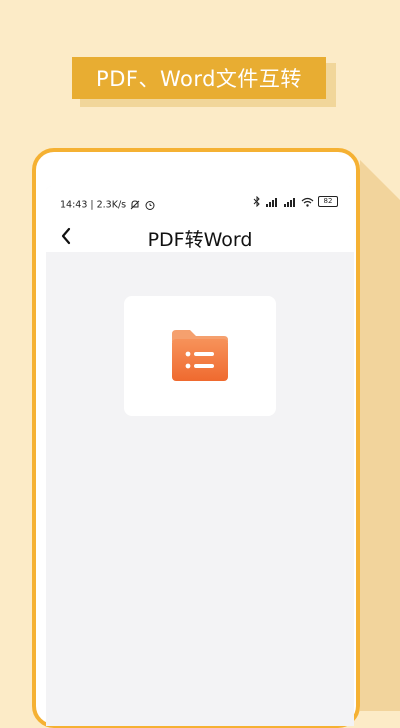 The width and height of the screenshot is (400, 728). I want to click on mute-icon, so click(135, 205).